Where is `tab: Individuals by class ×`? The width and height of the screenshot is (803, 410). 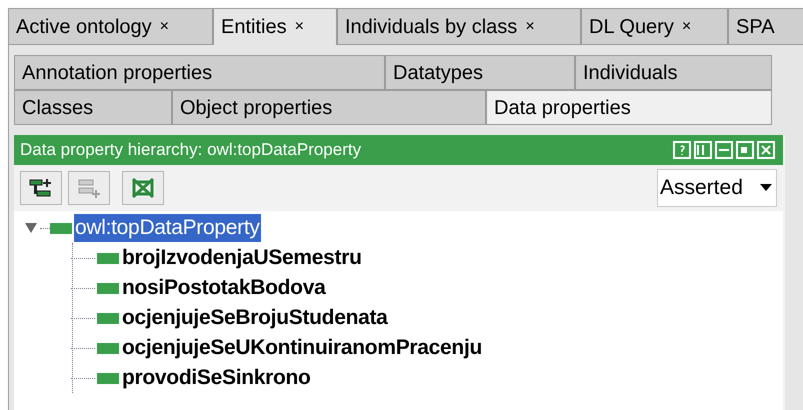
tab: Individuals by class × is located at coordinates (459, 26).